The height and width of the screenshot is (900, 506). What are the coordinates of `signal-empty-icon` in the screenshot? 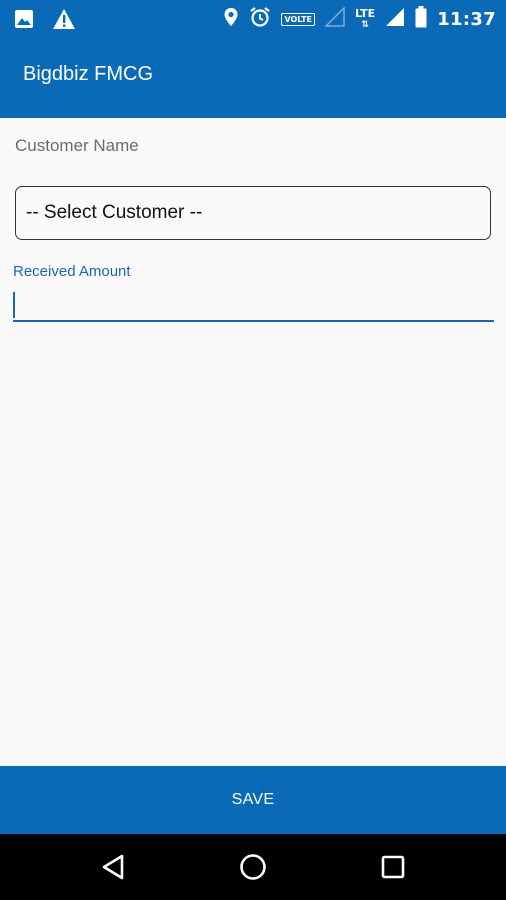 It's located at (334, 18).